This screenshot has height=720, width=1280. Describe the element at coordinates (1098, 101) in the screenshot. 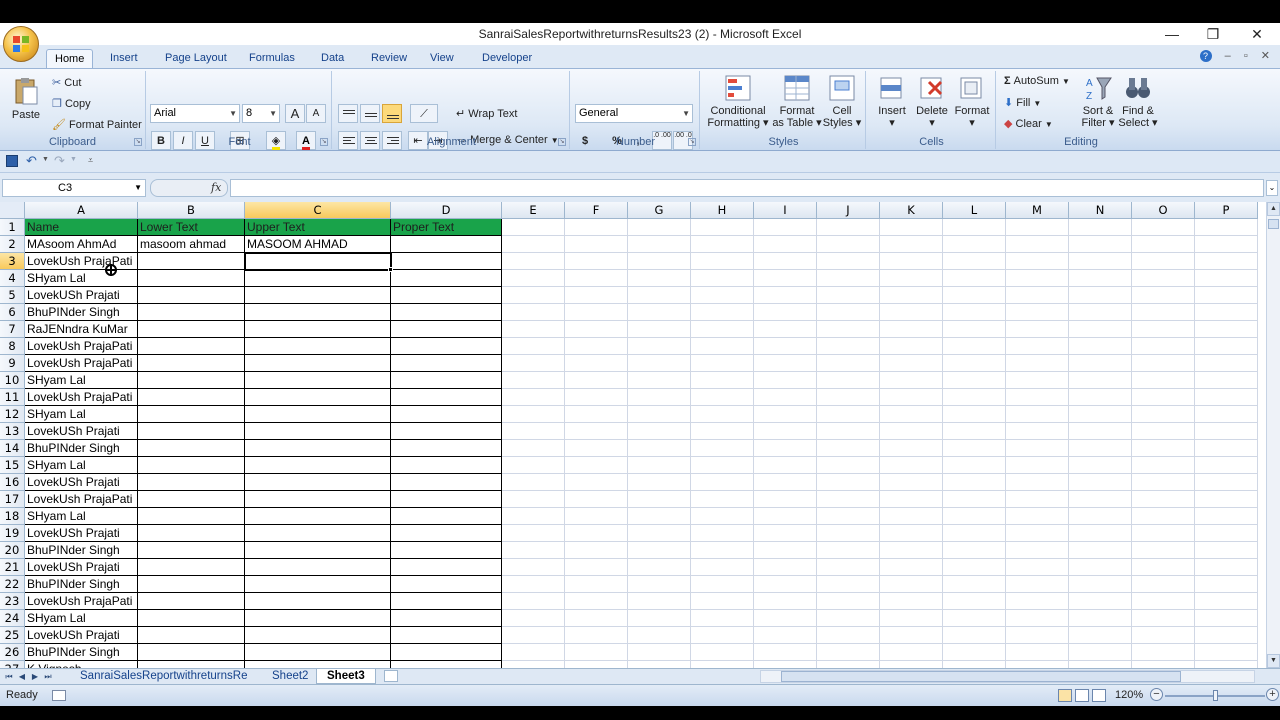

I see `sort-filter-button: AZ Sort & Filter ▾` at that location.